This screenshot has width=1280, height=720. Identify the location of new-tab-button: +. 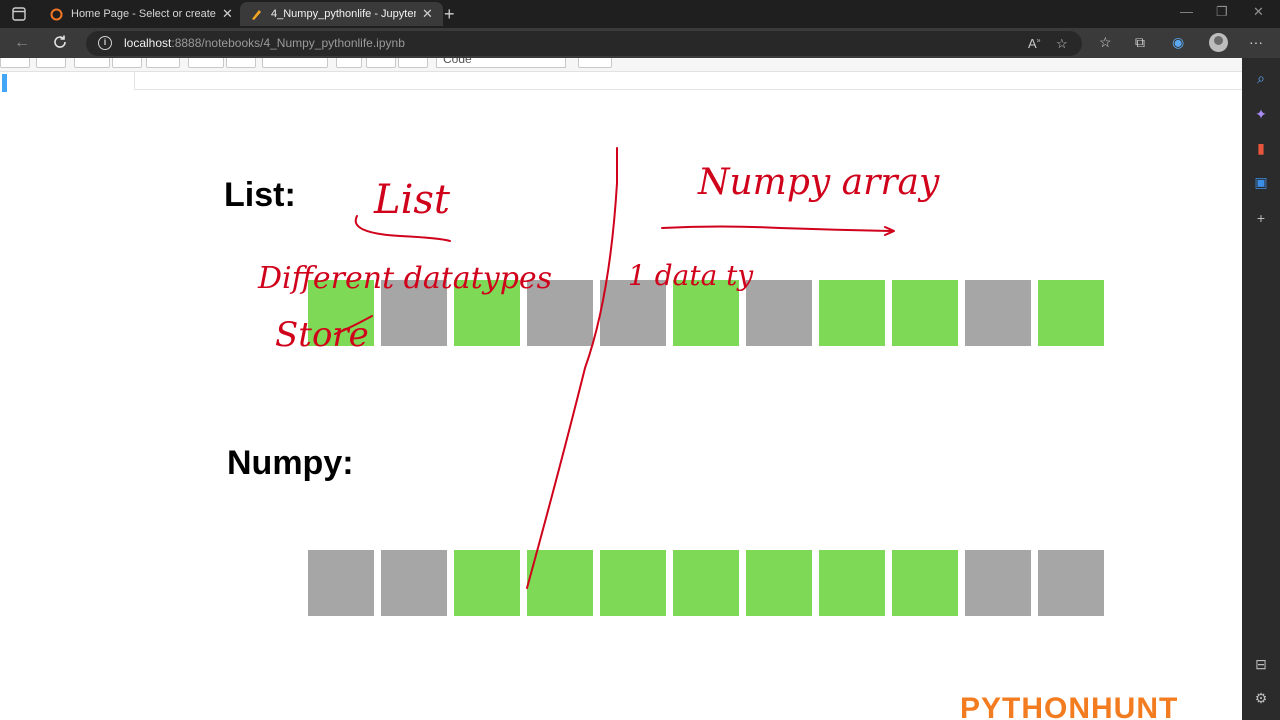
(449, 14).